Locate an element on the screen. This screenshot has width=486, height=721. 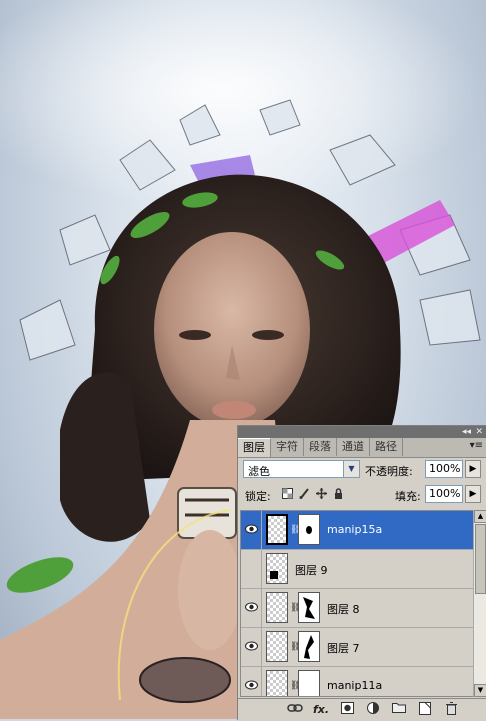
fill-slider-button: ▶ is located at coordinates (473, 494).